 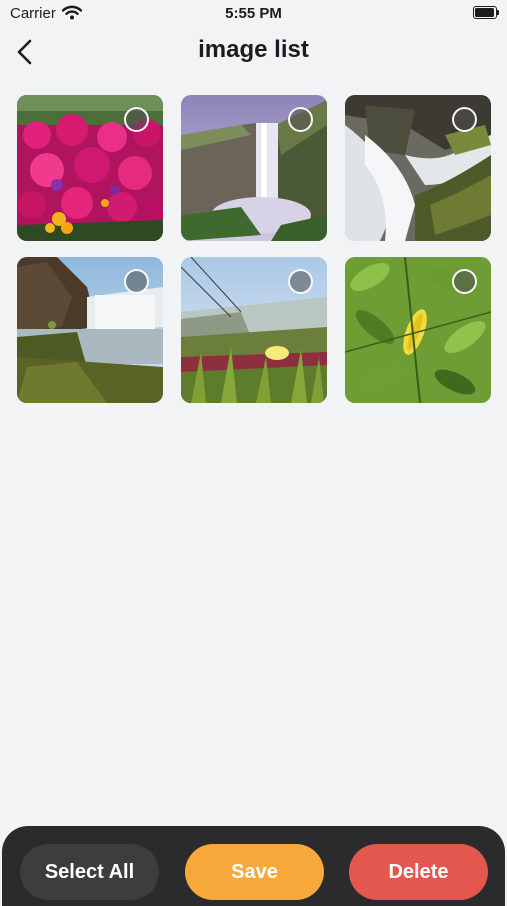 What do you see at coordinates (486, 12) in the screenshot?
I see `battery-icon` at bounding box center [486, 12].